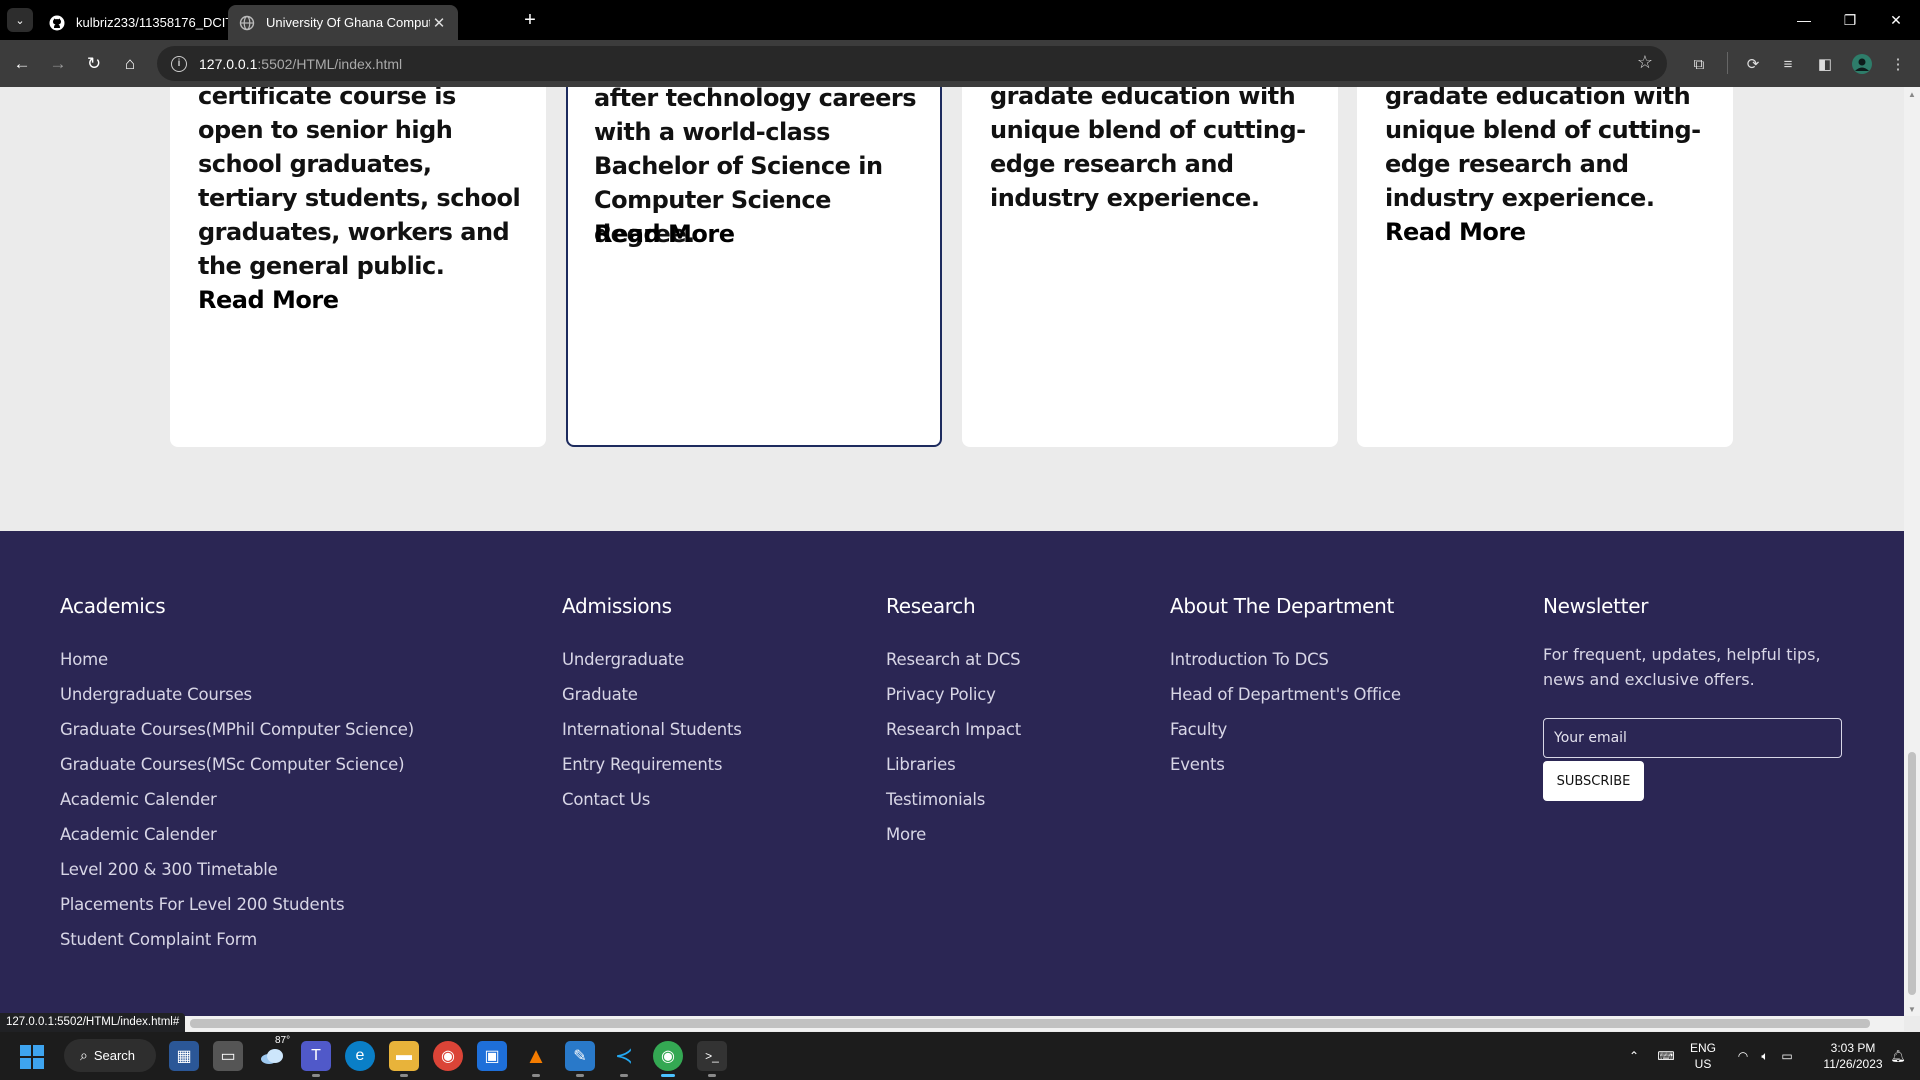 This screenshot has height=1080, width=1920. What do you see at coordinates (237, 694) in the screenshot?
I see `footer-link: Undergraduate Courses` at bounding box center [237, 694].